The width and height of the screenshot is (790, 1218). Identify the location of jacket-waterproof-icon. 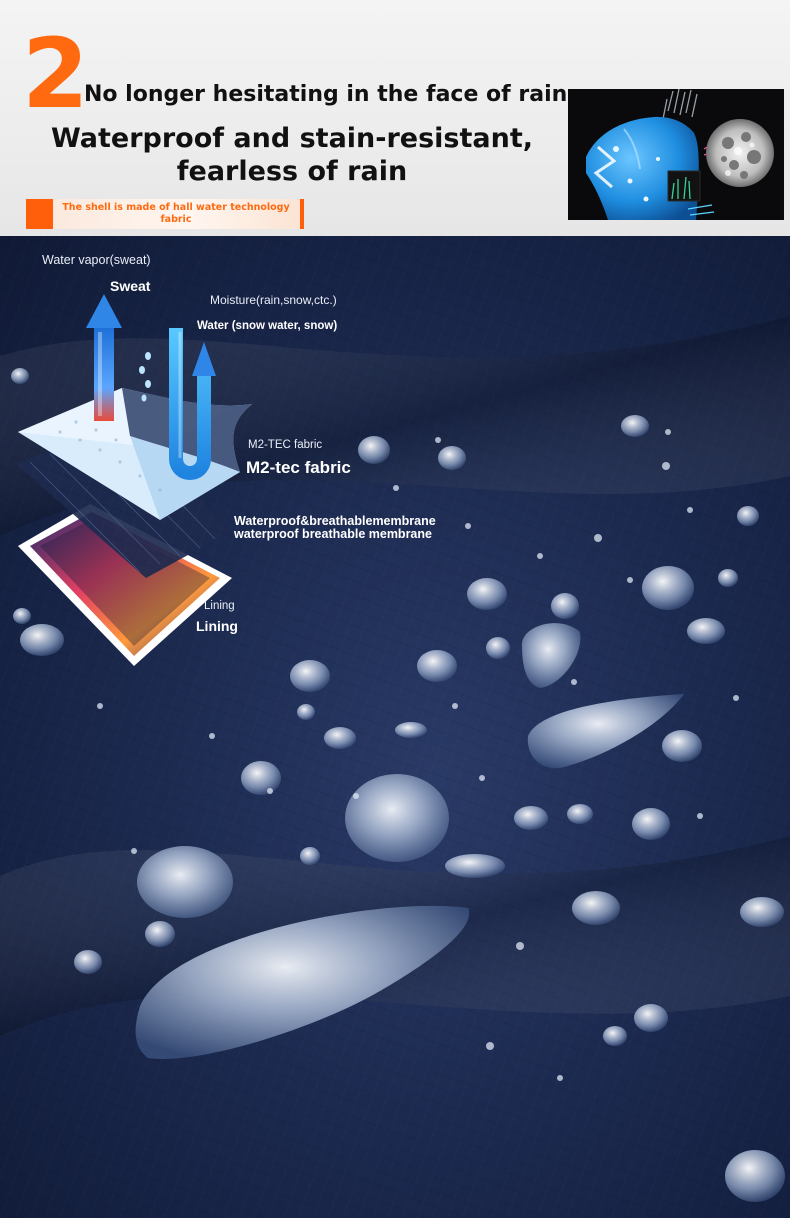
(676, 154).